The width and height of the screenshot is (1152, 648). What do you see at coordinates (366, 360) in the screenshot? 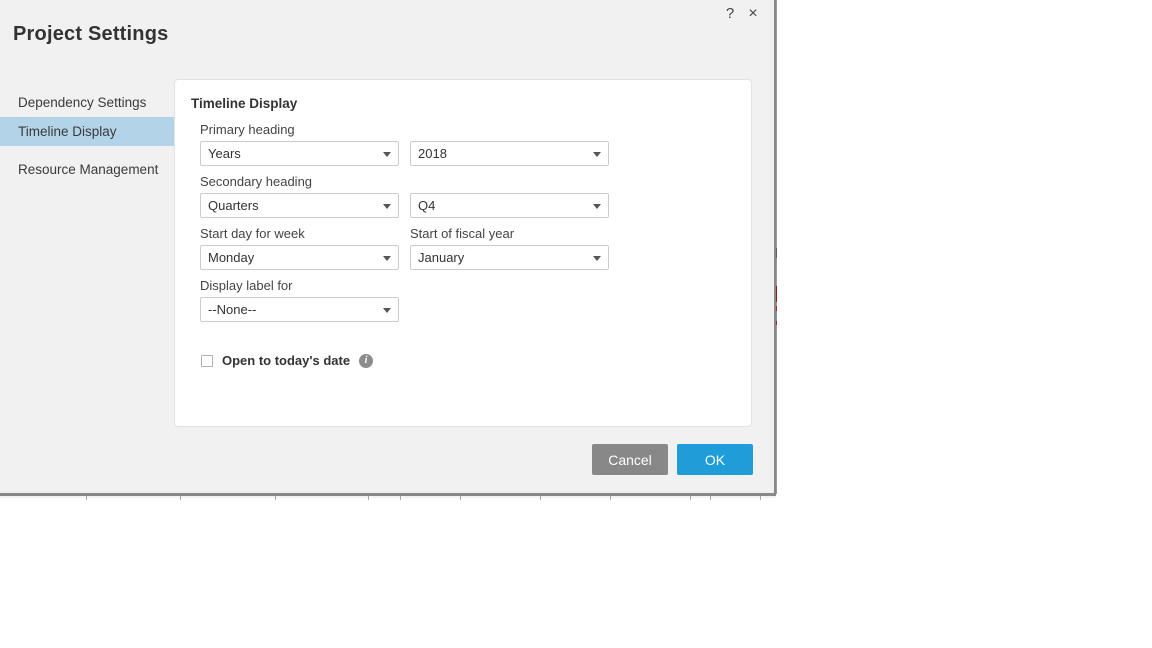
I see `info-icon: i` at bounding box center [366, 360].